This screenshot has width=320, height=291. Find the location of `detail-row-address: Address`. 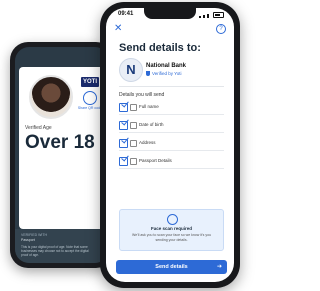

detail-row-address: Address is located at coordinates (171, 144).